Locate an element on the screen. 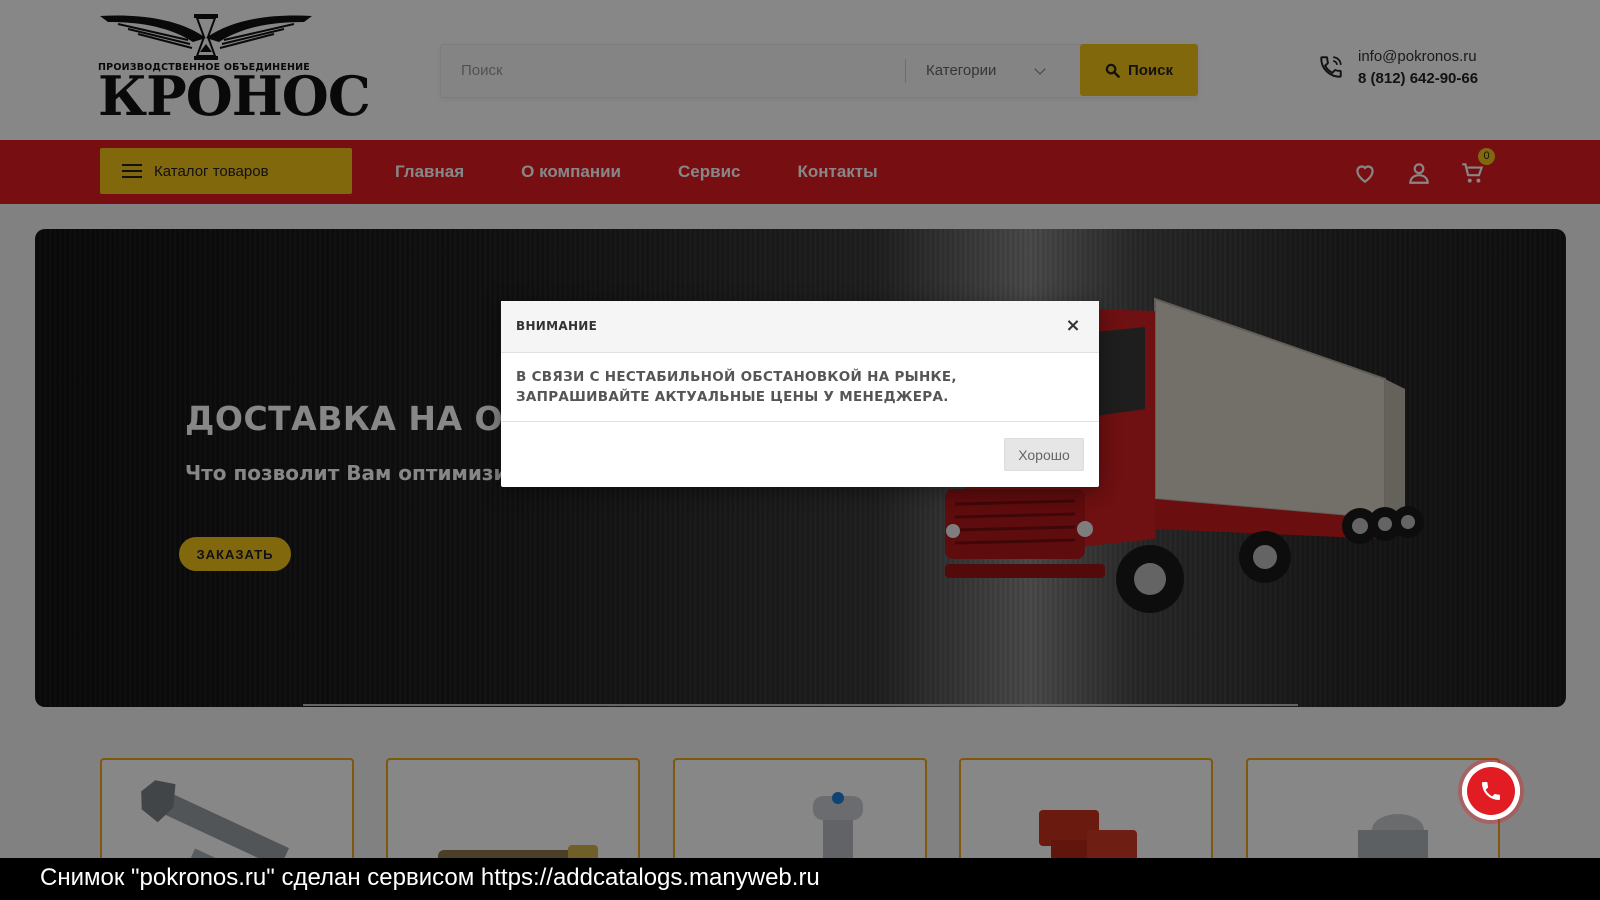 The image size is (1600, 900). ok-button: Хорошо is located at coordinates (1044, 454).